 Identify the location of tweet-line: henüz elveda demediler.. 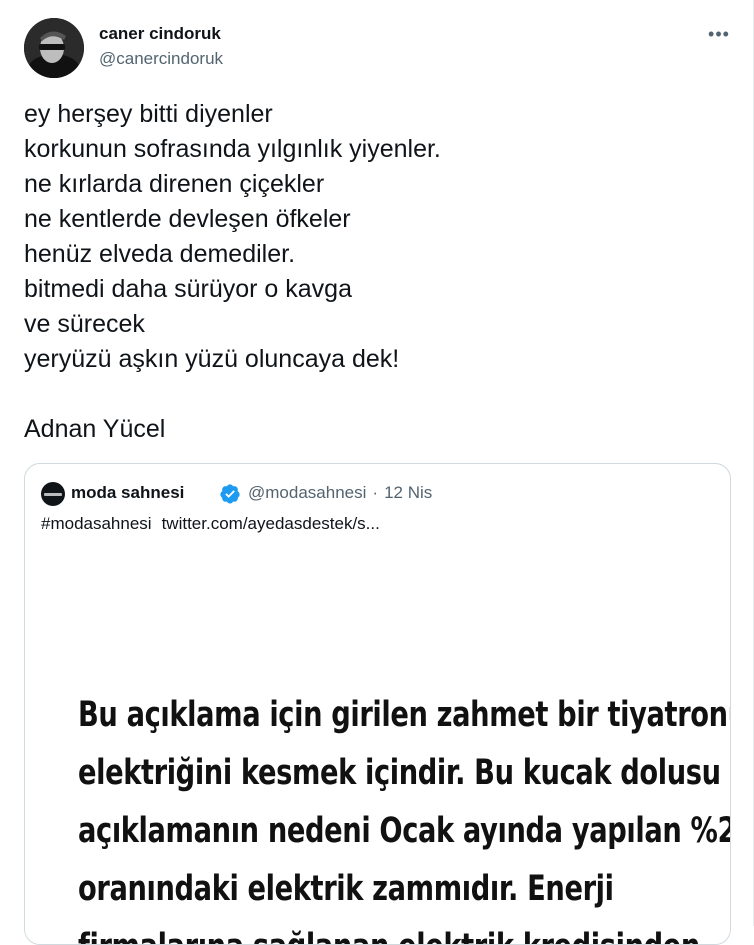
(160, 254).